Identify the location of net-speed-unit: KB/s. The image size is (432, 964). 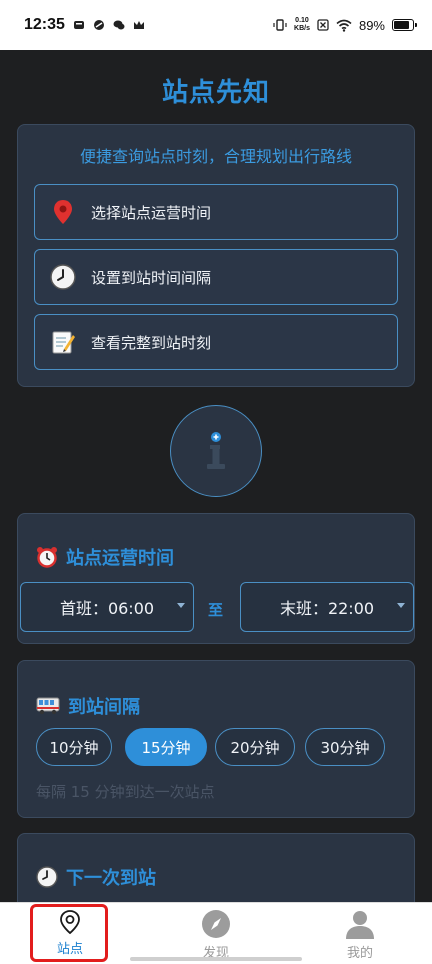
(302, 28).